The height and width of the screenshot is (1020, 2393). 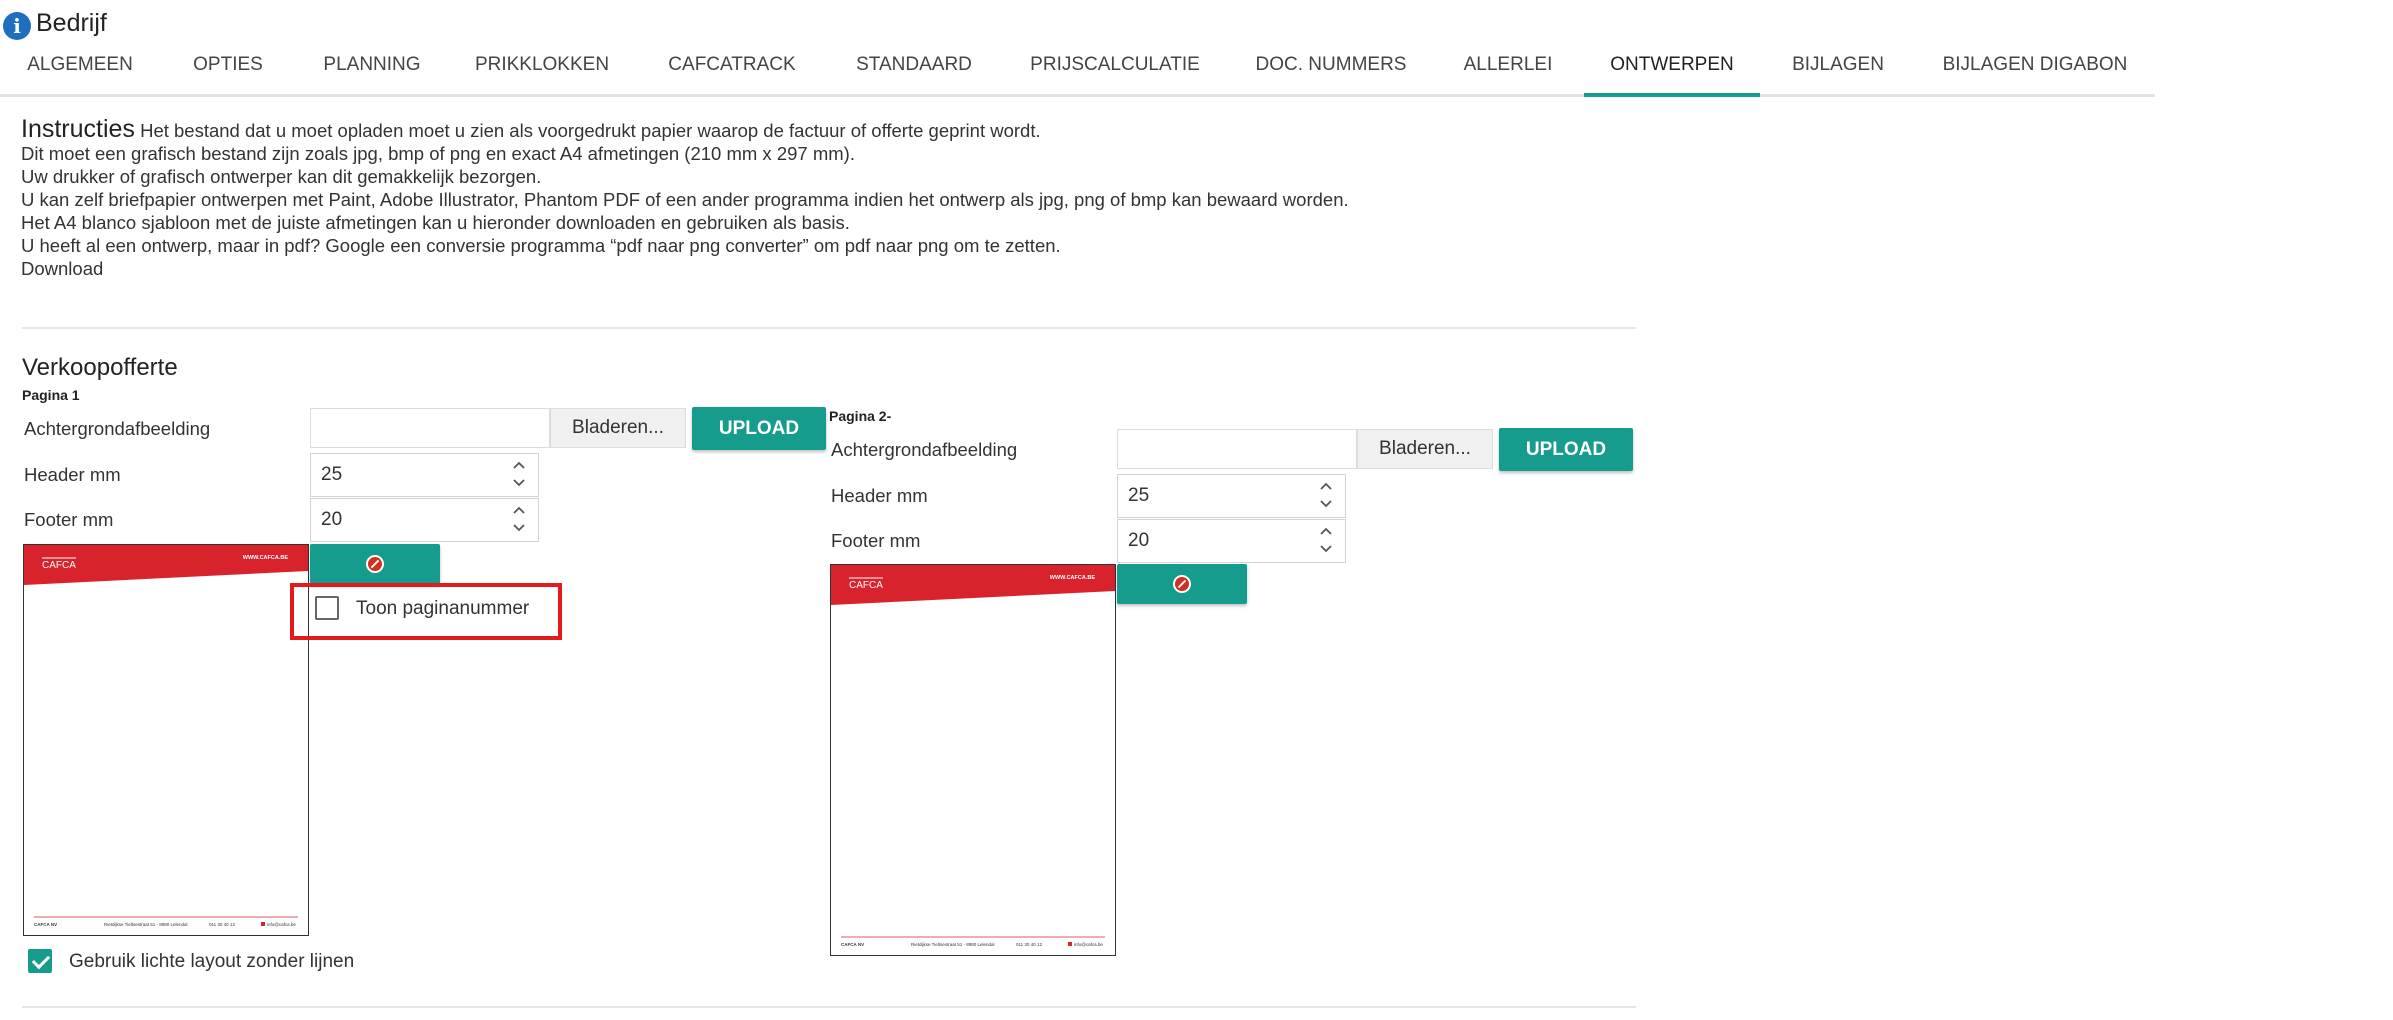 I want to click on page1-footer-input: 20, so click(x=424, y=520).